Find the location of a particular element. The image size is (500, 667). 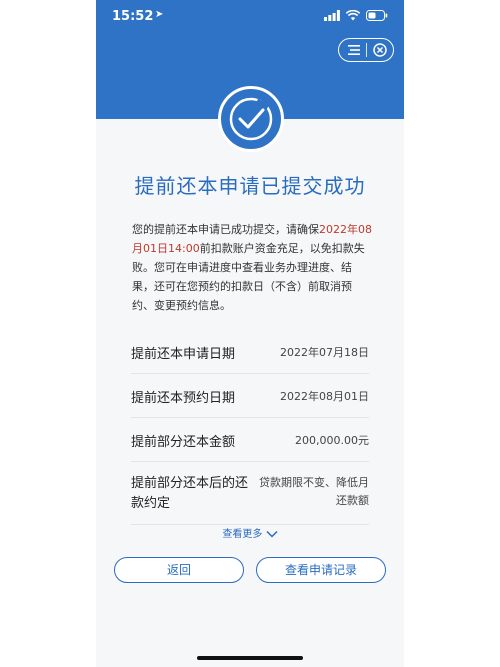

detail-row-repayment-agreement: 提前部分还本后的还款约定 贷款期限不变、降低月还款额 is located at coordinates (250, 493).